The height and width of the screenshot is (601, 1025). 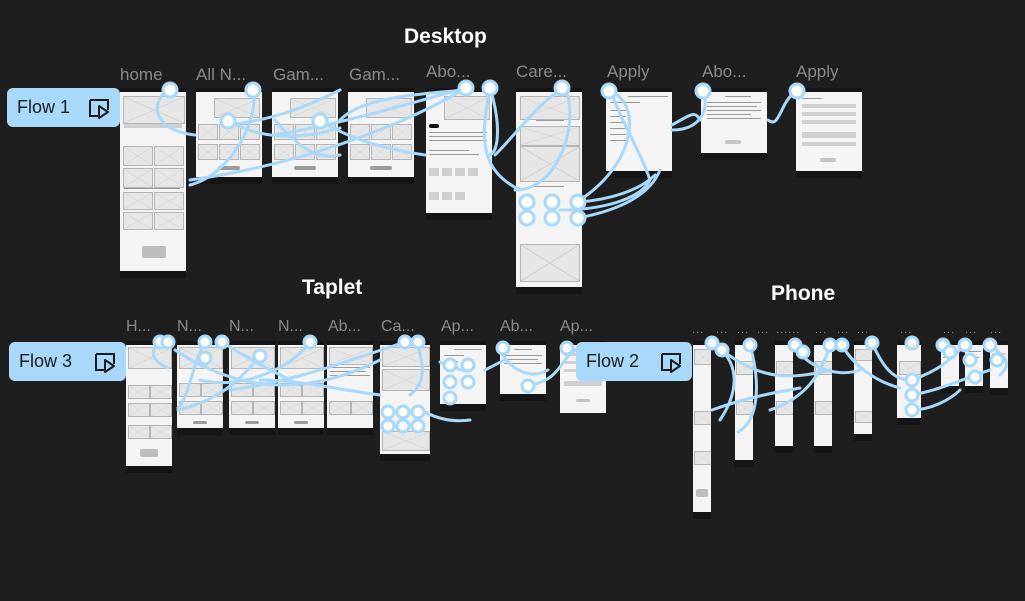 What do you see at coordinates (817, 72) in the screenshot?
I see `frame-label-apply-2: Apply` at bounding box center [817, 72].